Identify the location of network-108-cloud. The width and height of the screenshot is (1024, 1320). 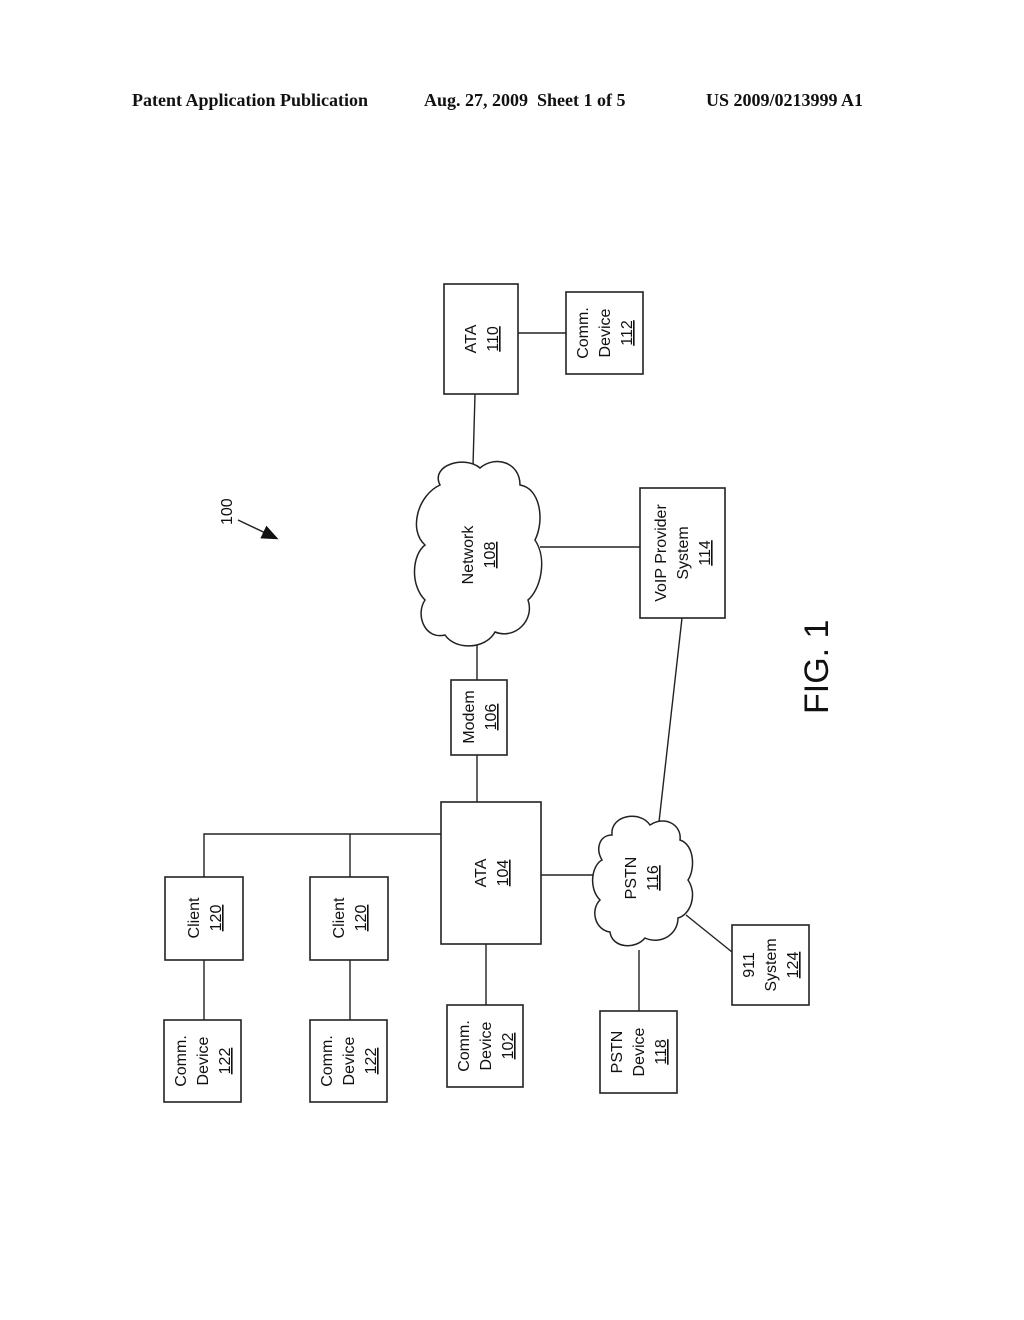
(478, 553).